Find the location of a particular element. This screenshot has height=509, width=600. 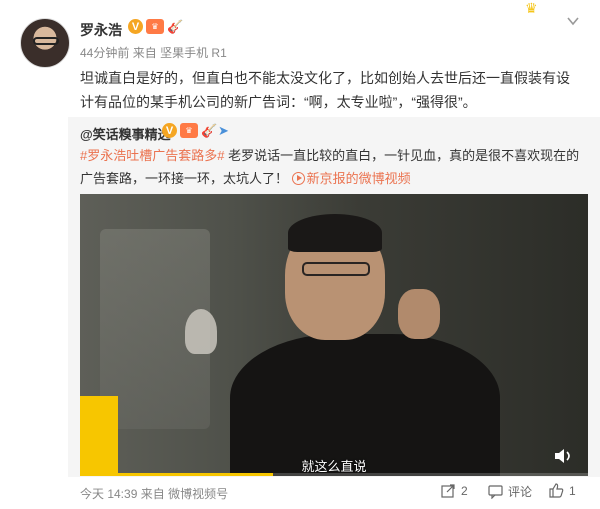

retweet-author-badges: V ♛ 🎸 ➤ is located at coordinates (197, 130).